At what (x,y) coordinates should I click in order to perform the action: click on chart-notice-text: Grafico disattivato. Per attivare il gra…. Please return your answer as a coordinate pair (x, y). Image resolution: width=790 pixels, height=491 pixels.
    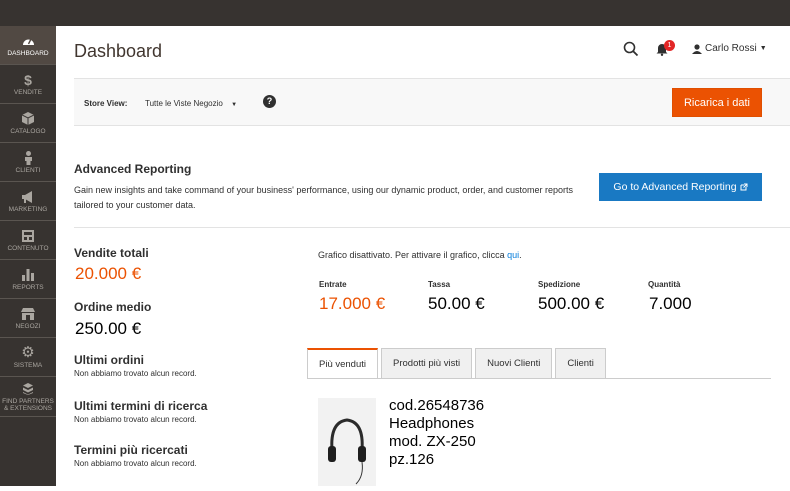
    Looking at the image, I should click on (413, 255).